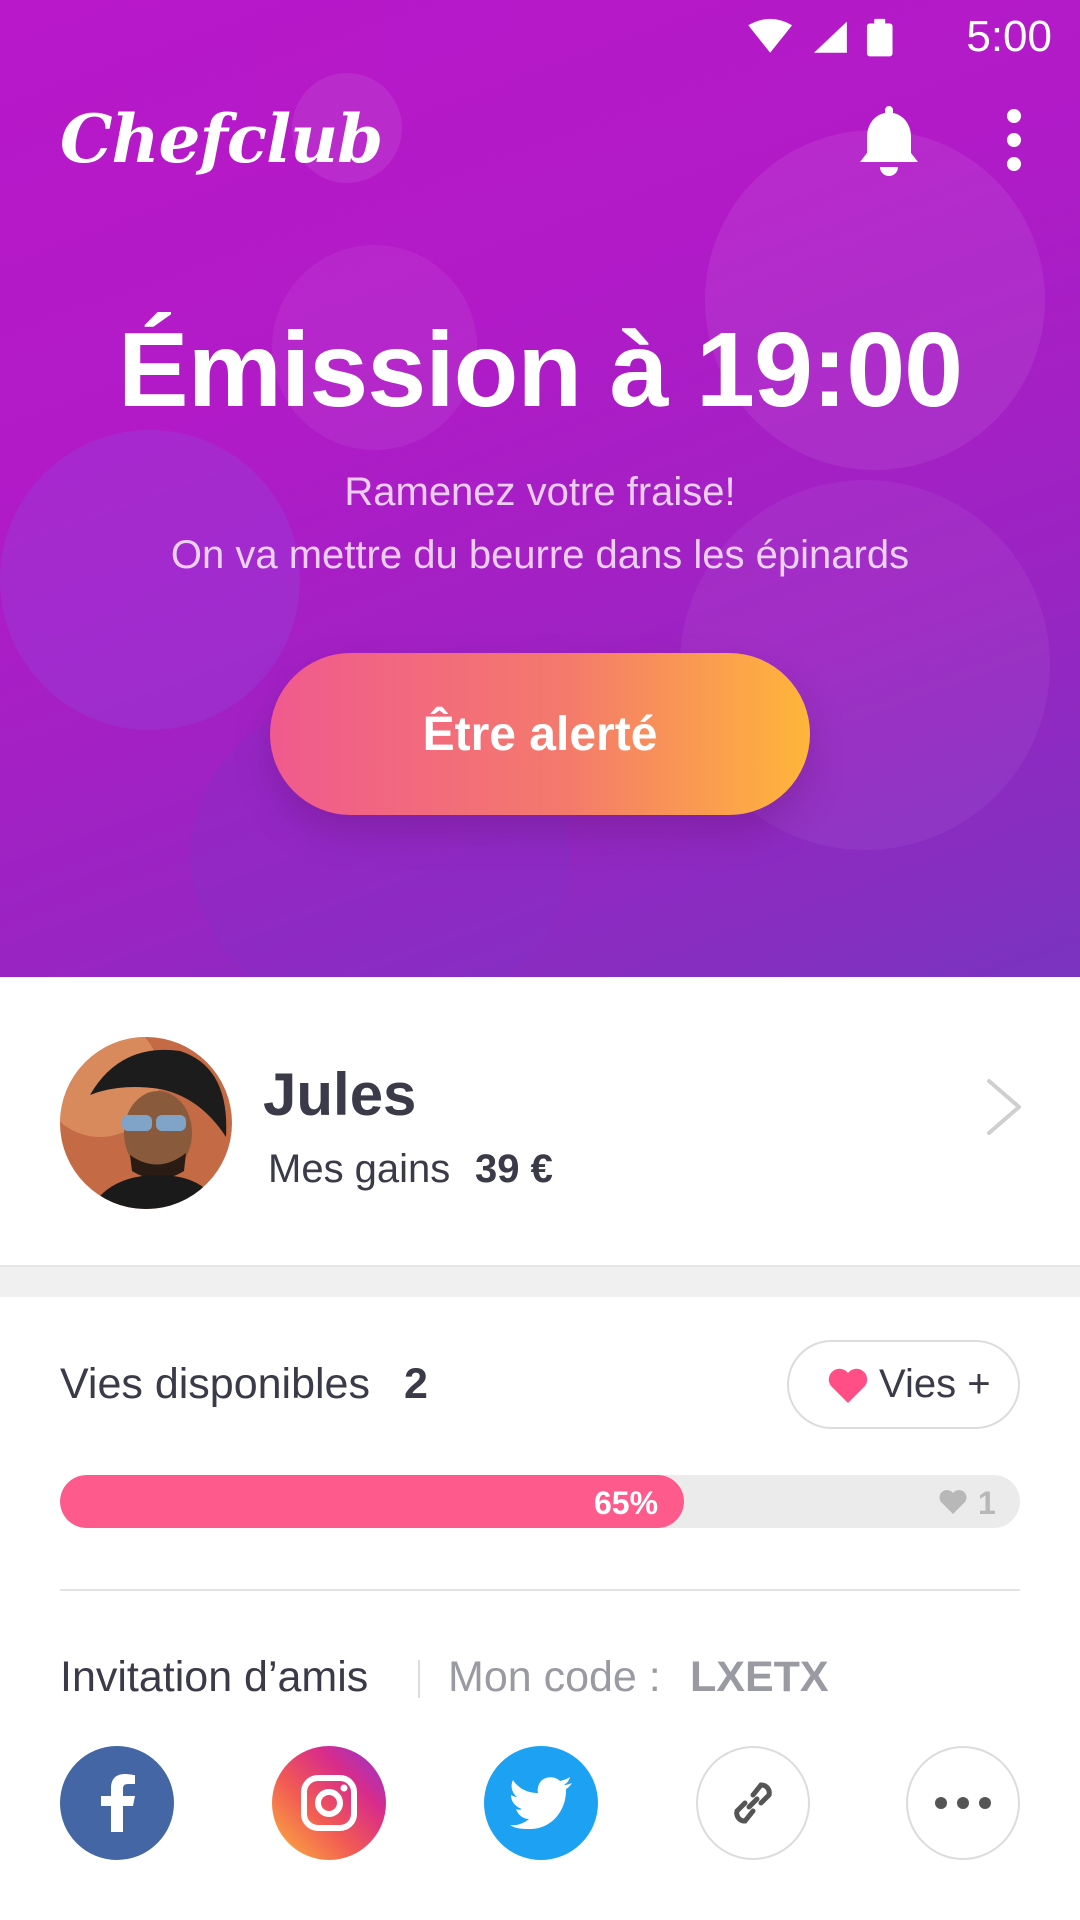 The image size is (1080, 1920). I want to click on earnings-value: 39 €, so click(514, 1169).